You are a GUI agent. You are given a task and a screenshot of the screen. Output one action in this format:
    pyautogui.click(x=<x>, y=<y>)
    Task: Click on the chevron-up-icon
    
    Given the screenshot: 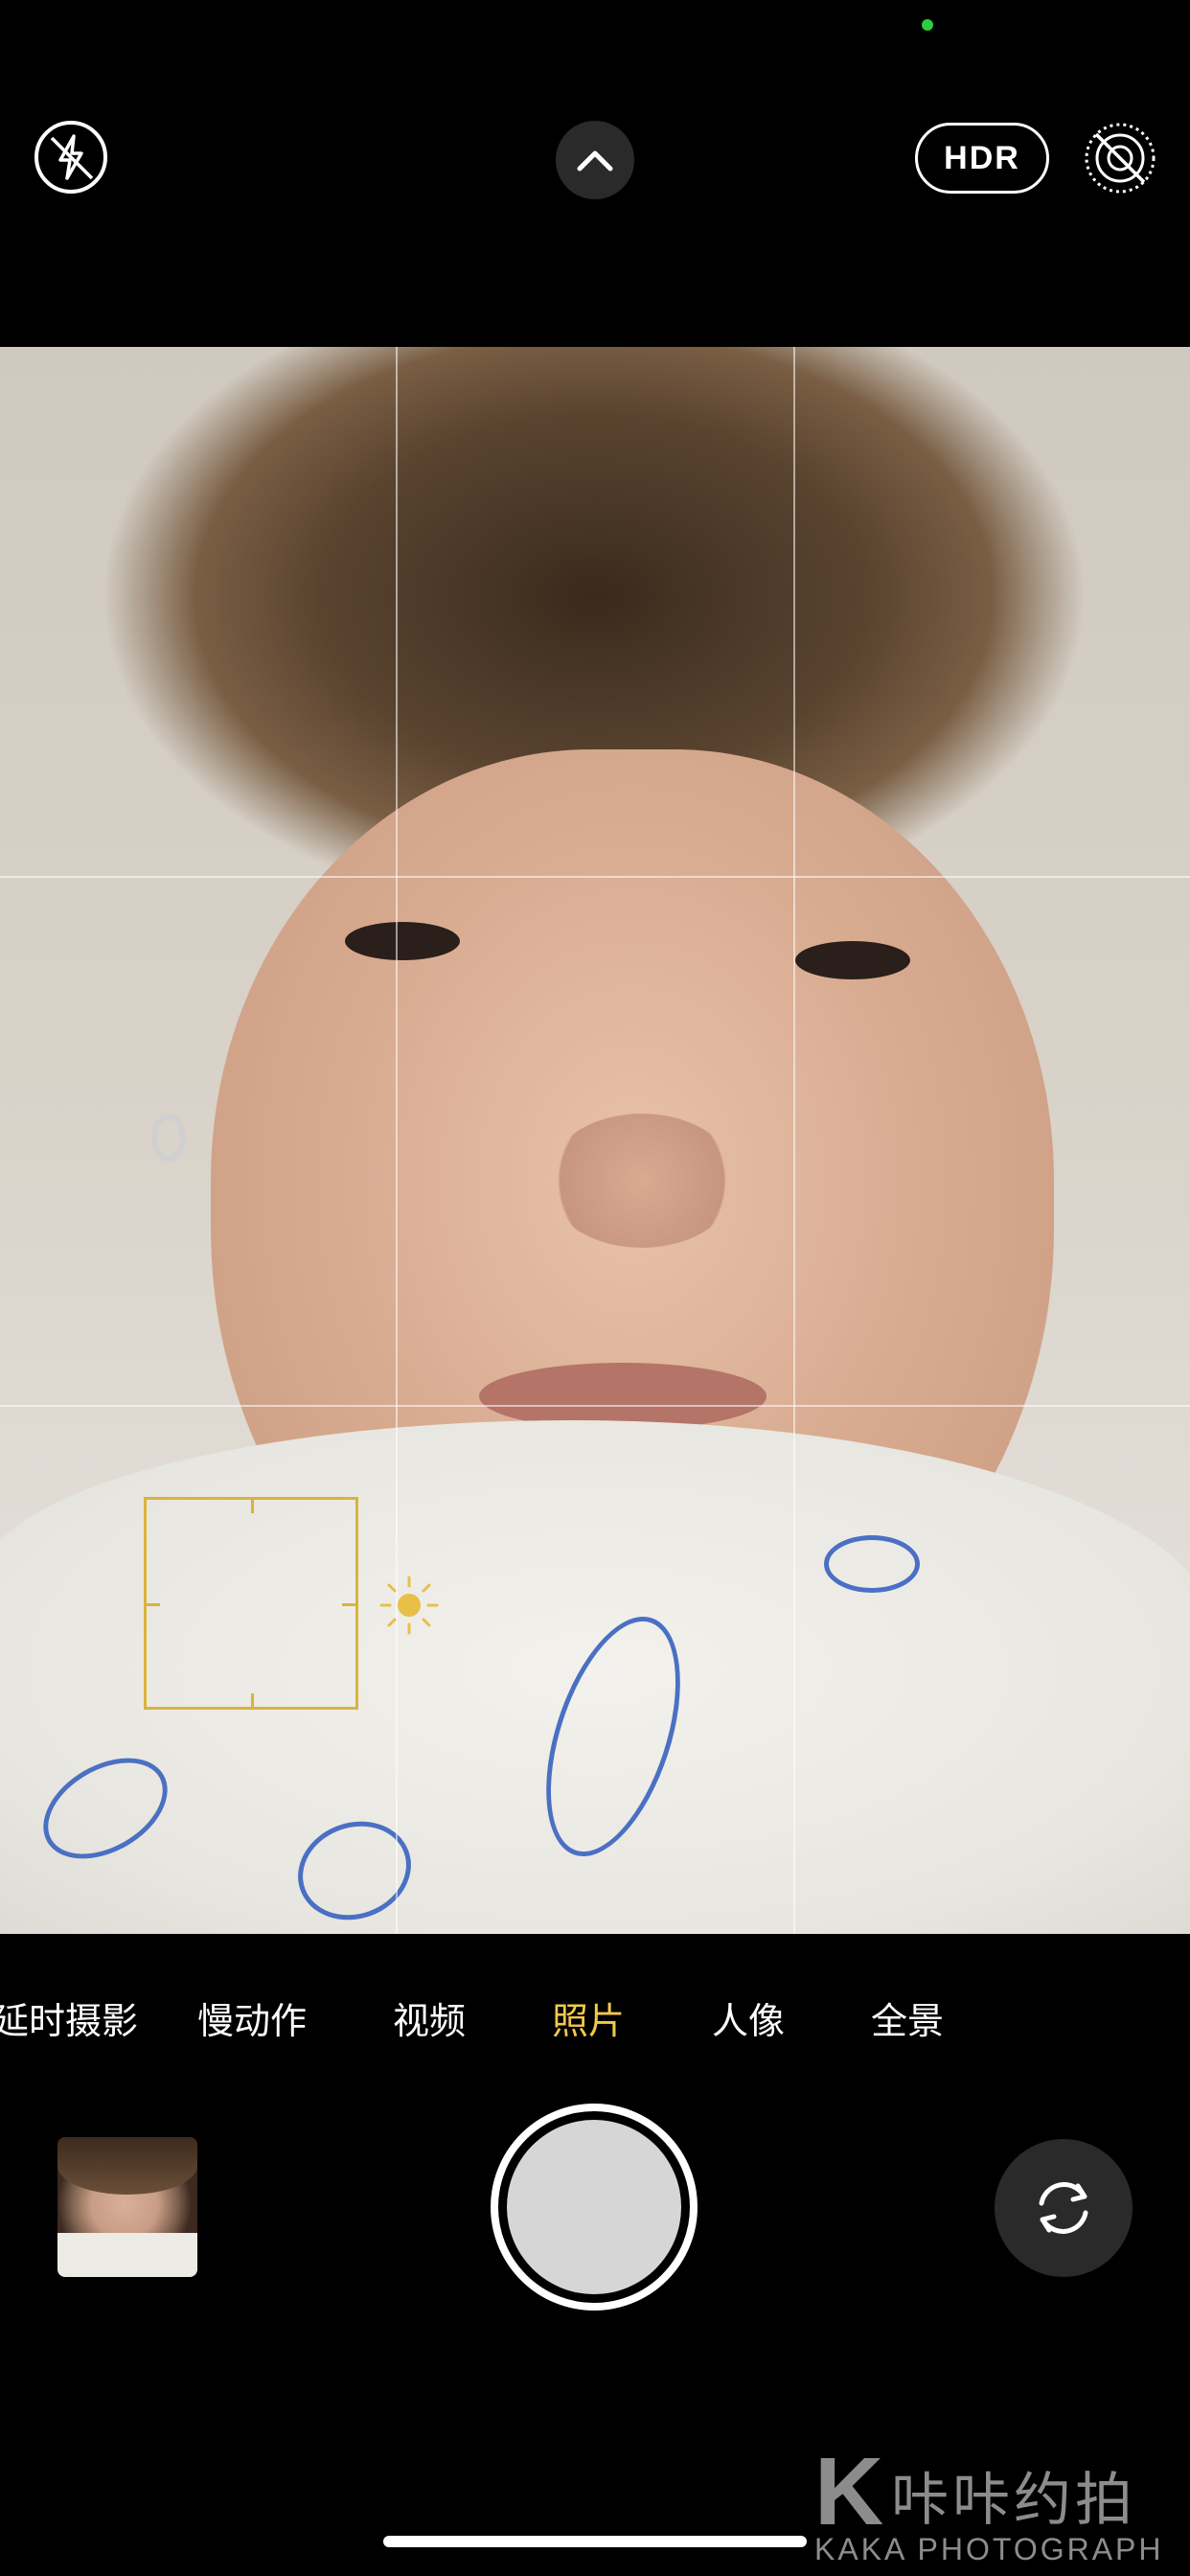 What is the action you would take?
    pyautogui.click(x=595, y=161)
    